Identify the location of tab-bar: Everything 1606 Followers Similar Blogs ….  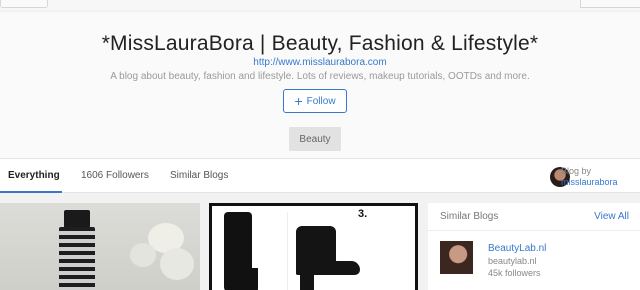
(320, 175).